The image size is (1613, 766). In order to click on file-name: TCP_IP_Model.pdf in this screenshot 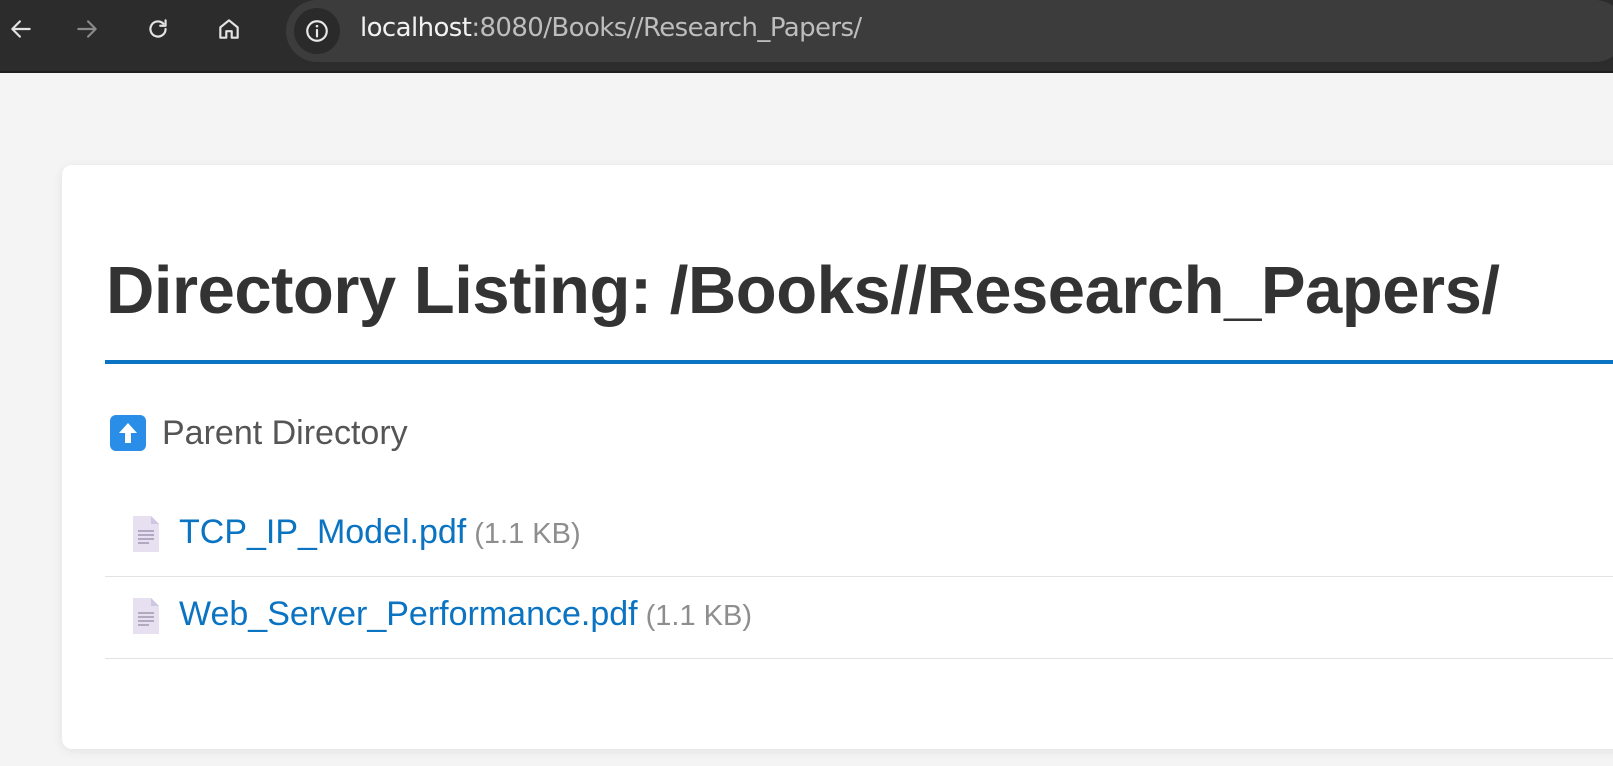, I will do `click(323, 532)`.